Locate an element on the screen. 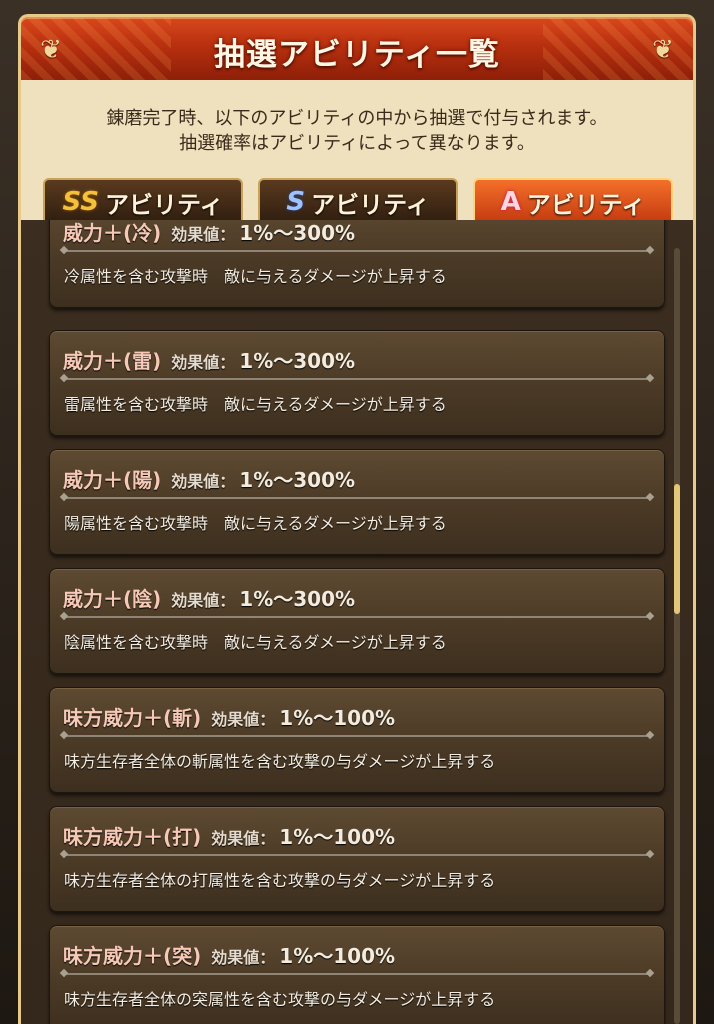 This screenshot has width=714, height=1024. ability-header: 味方威力＋(突) 効果値： 1%〜100% is located at coordinates (229, 954).